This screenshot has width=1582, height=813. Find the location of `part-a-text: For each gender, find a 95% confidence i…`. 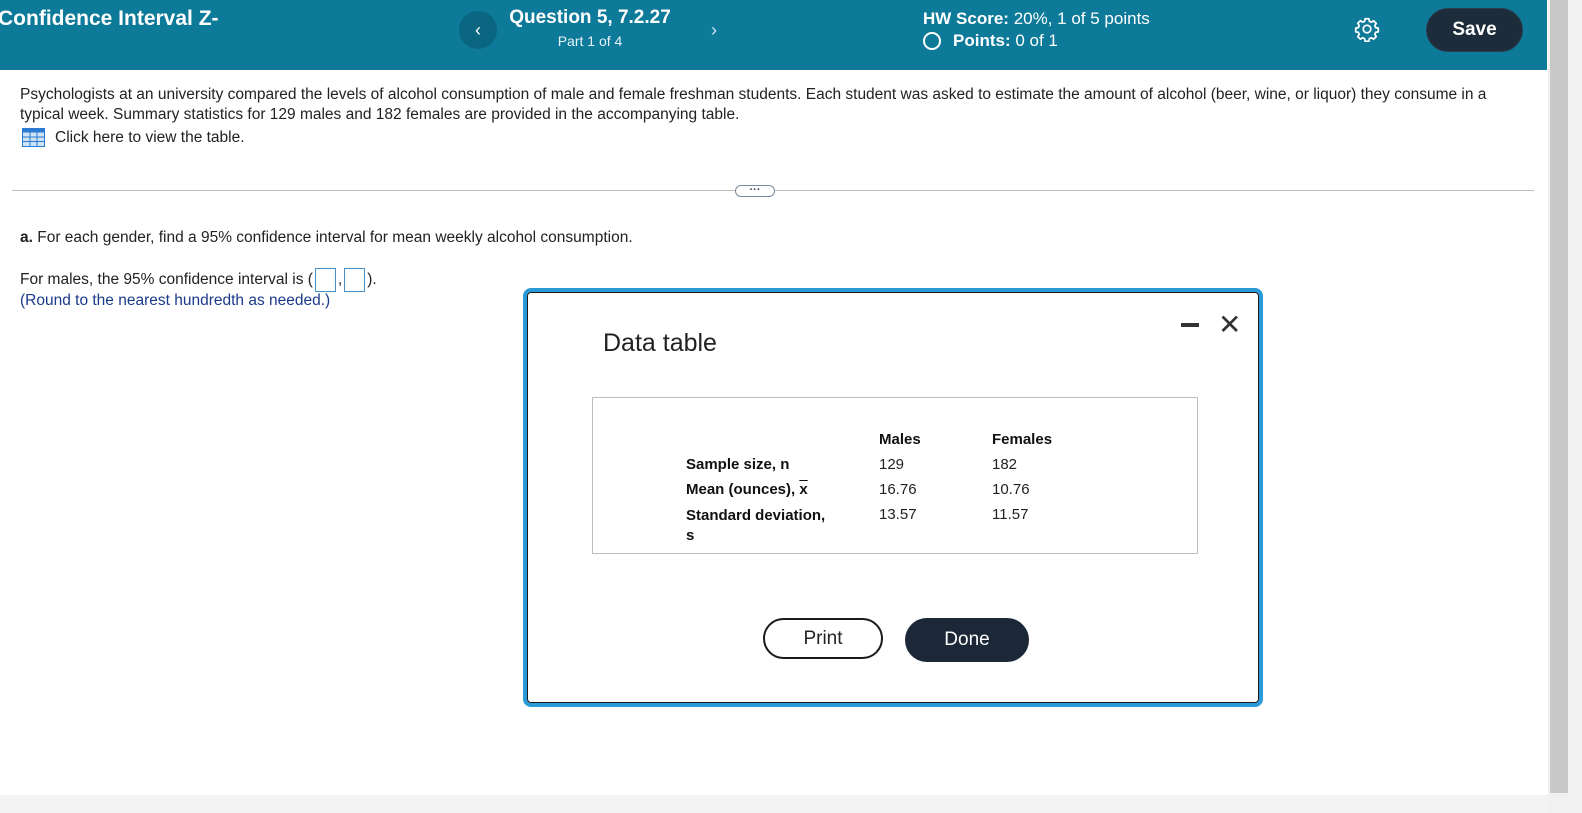

part-a-text: For each gender, find a 95% confidence i… is located at coordinates (335, 237).